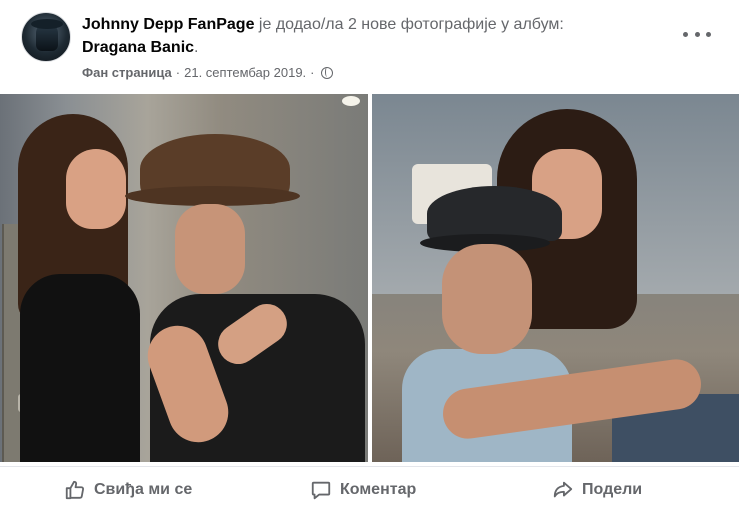 The width and height of the screenshot is (739, 512). I want to click on comment-bubble-icon, so click(321, 490).